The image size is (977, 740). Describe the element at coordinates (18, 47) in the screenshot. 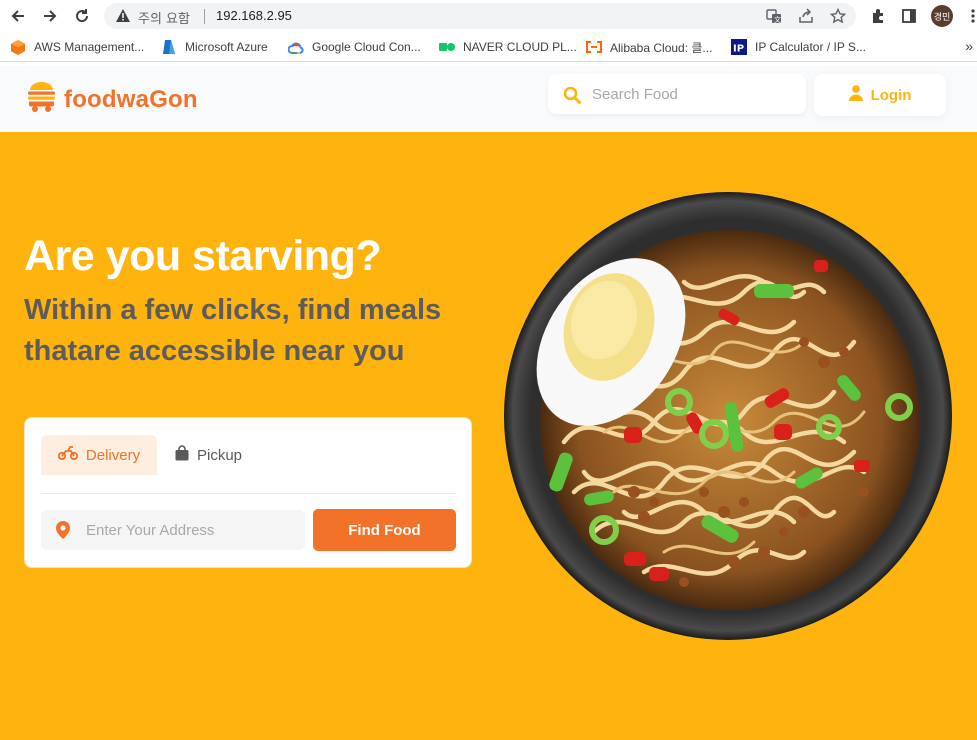

I see `aws-icon` at that location.